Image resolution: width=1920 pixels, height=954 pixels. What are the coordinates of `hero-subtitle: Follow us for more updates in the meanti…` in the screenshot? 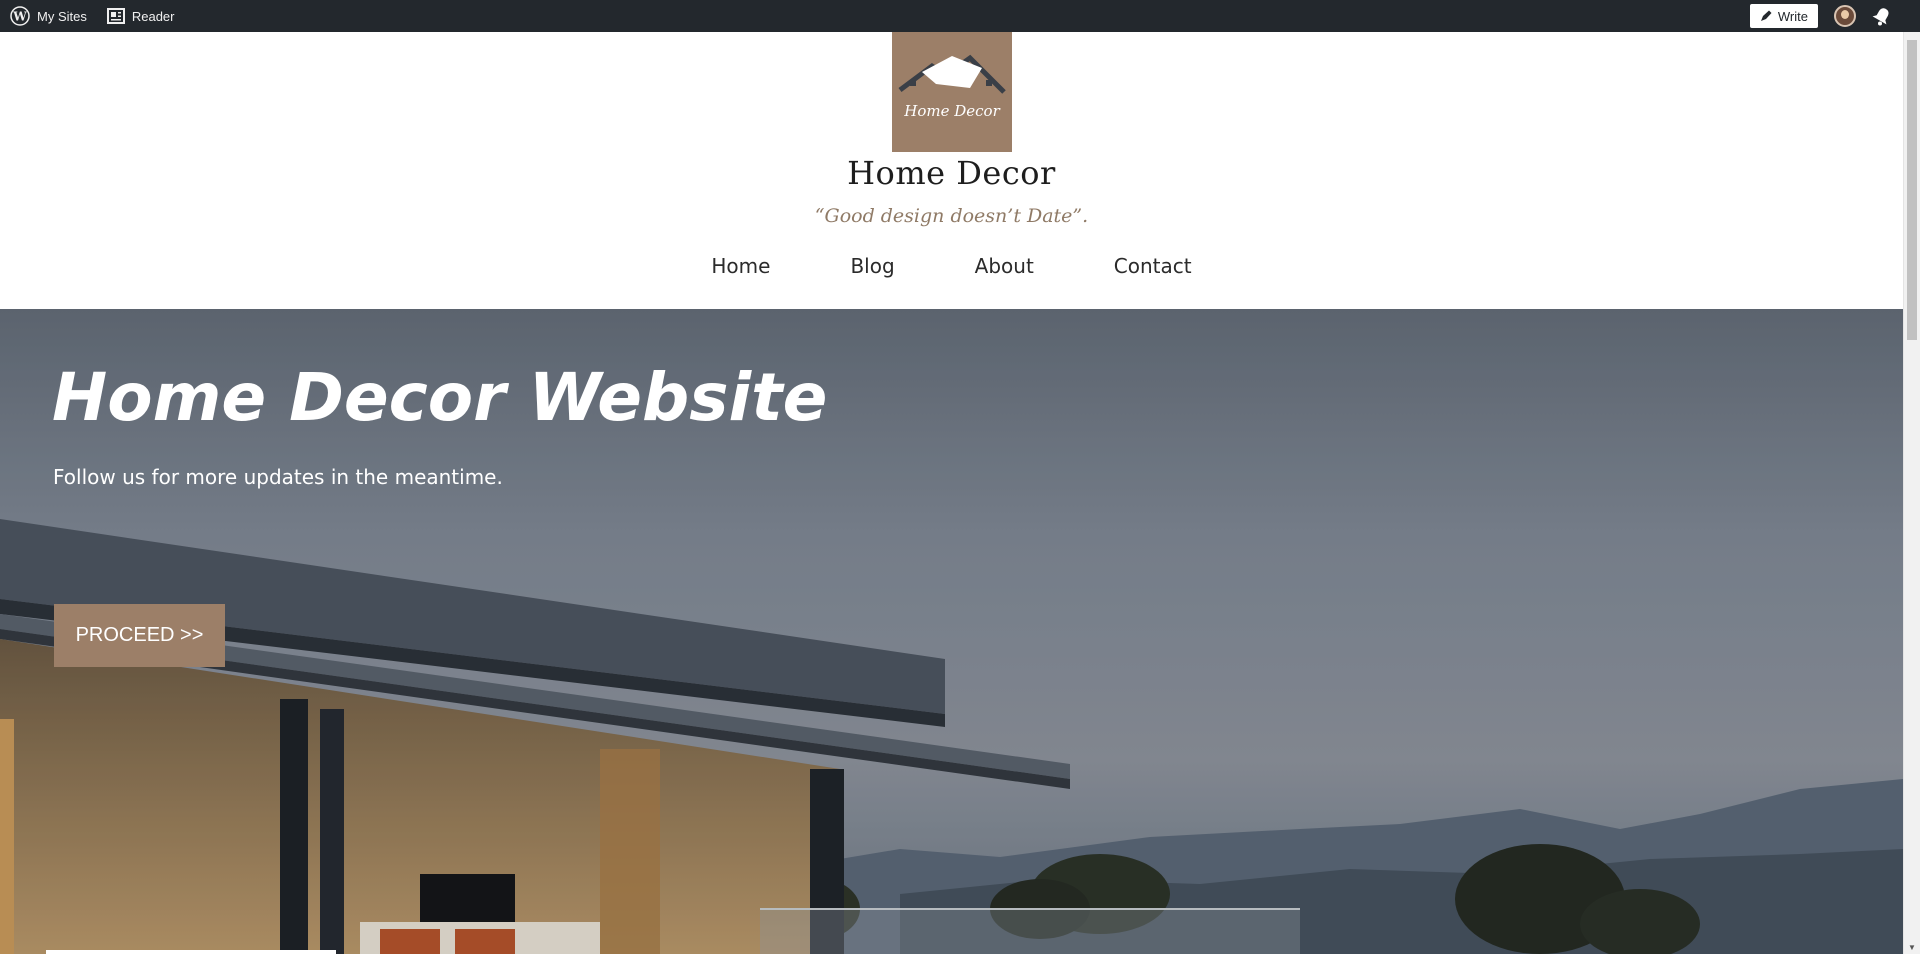 It's located at (278, 477).